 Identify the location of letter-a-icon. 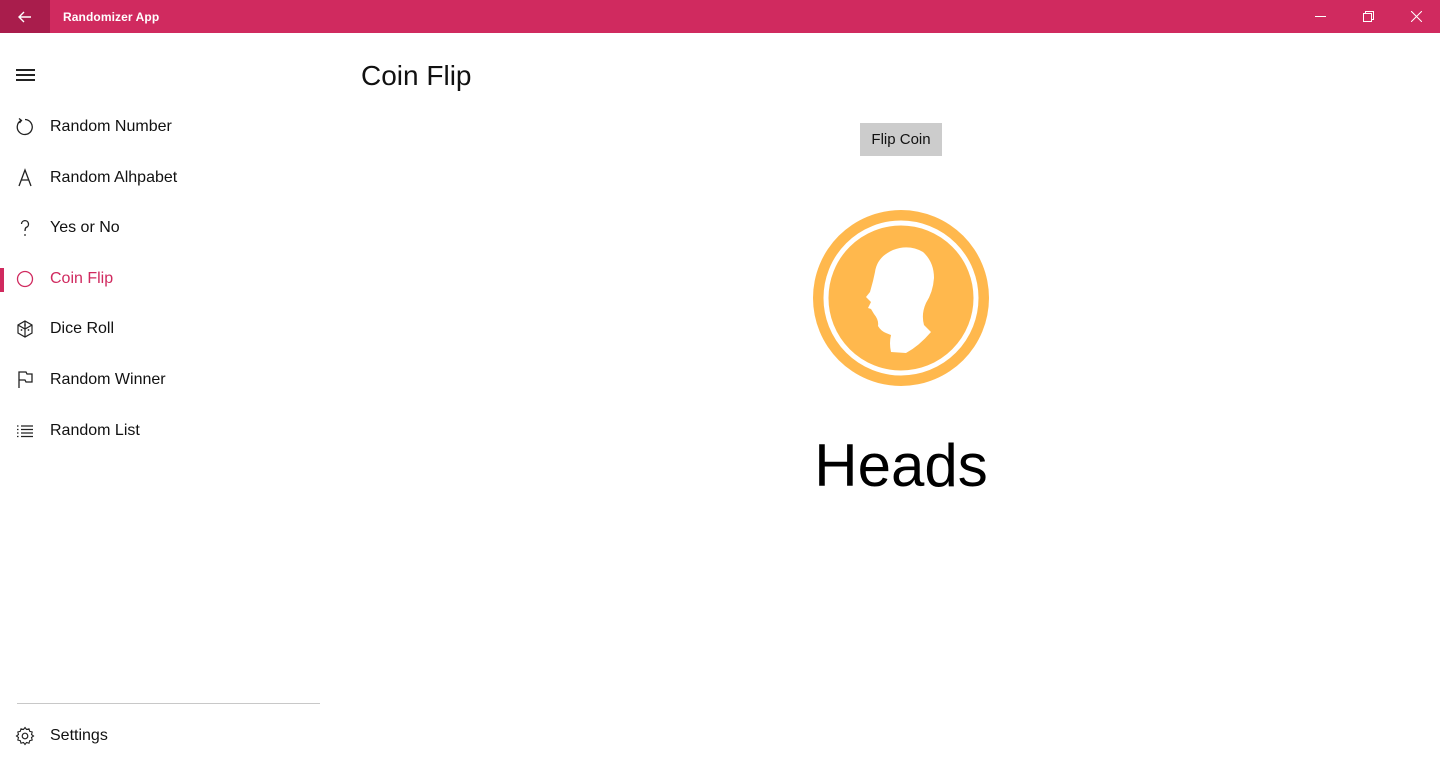
(25, 178).